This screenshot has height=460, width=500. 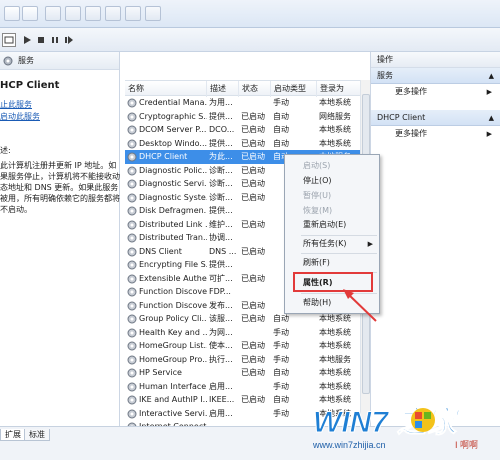 What do you see at coordinates (316, 263) in the screenshot?
I see `menu-item-refresh: 刷新(F)` at bounding box center [316, 263].